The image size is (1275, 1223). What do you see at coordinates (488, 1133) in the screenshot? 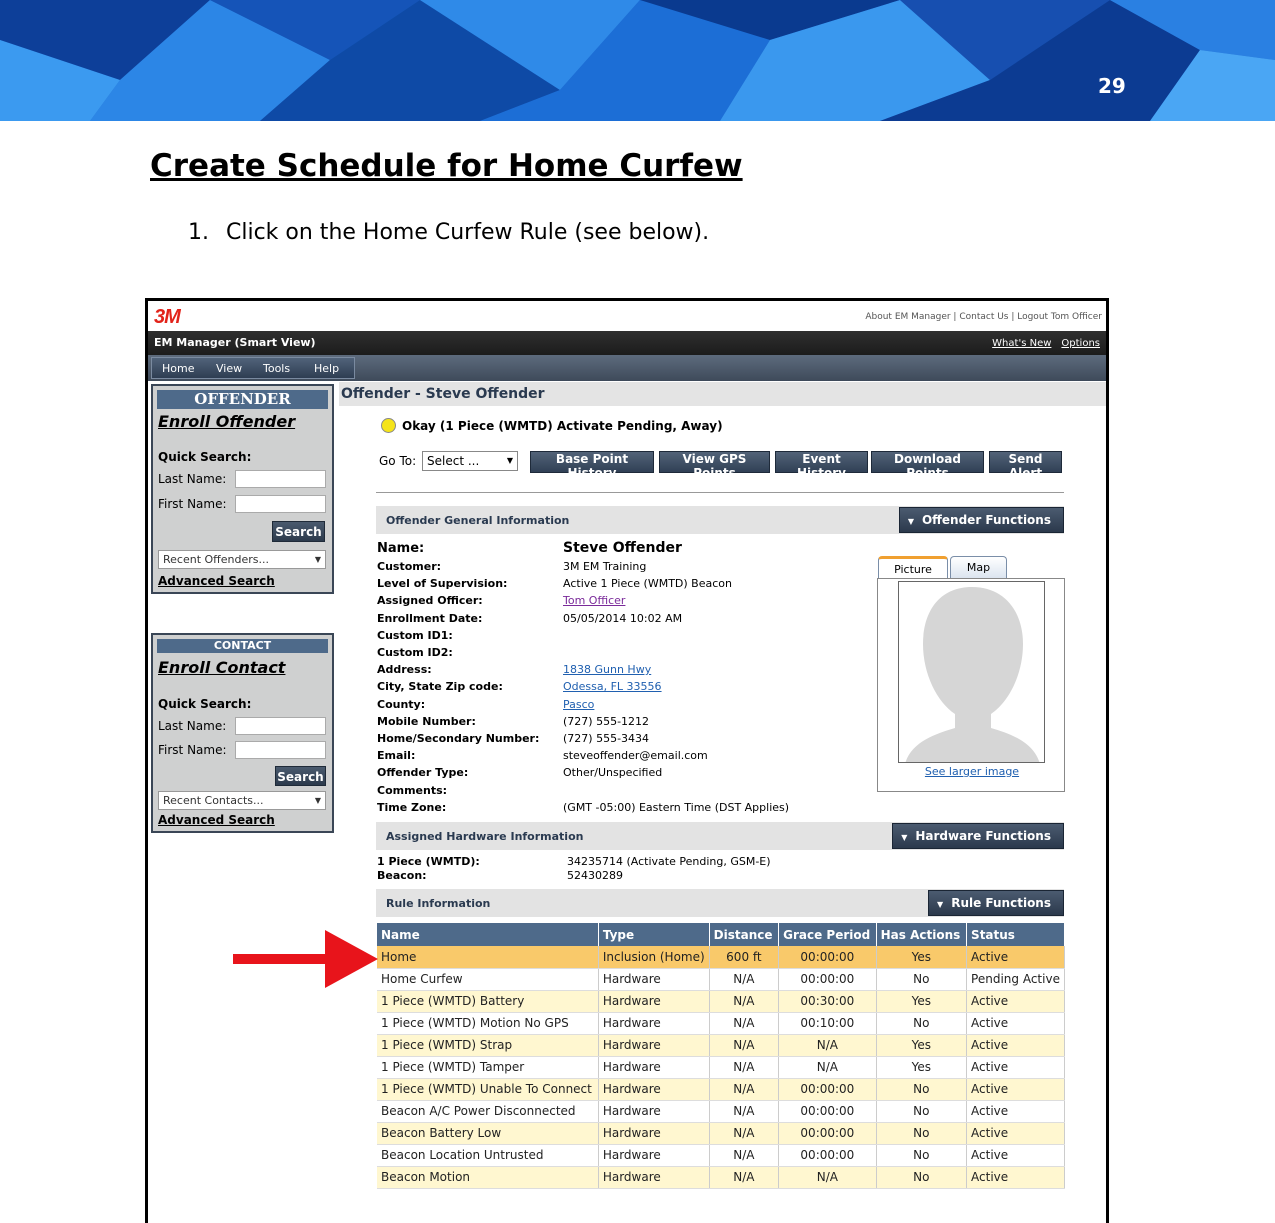
I see `rule-name: Beacon Battery Low` at bounding box center [488, 1133].